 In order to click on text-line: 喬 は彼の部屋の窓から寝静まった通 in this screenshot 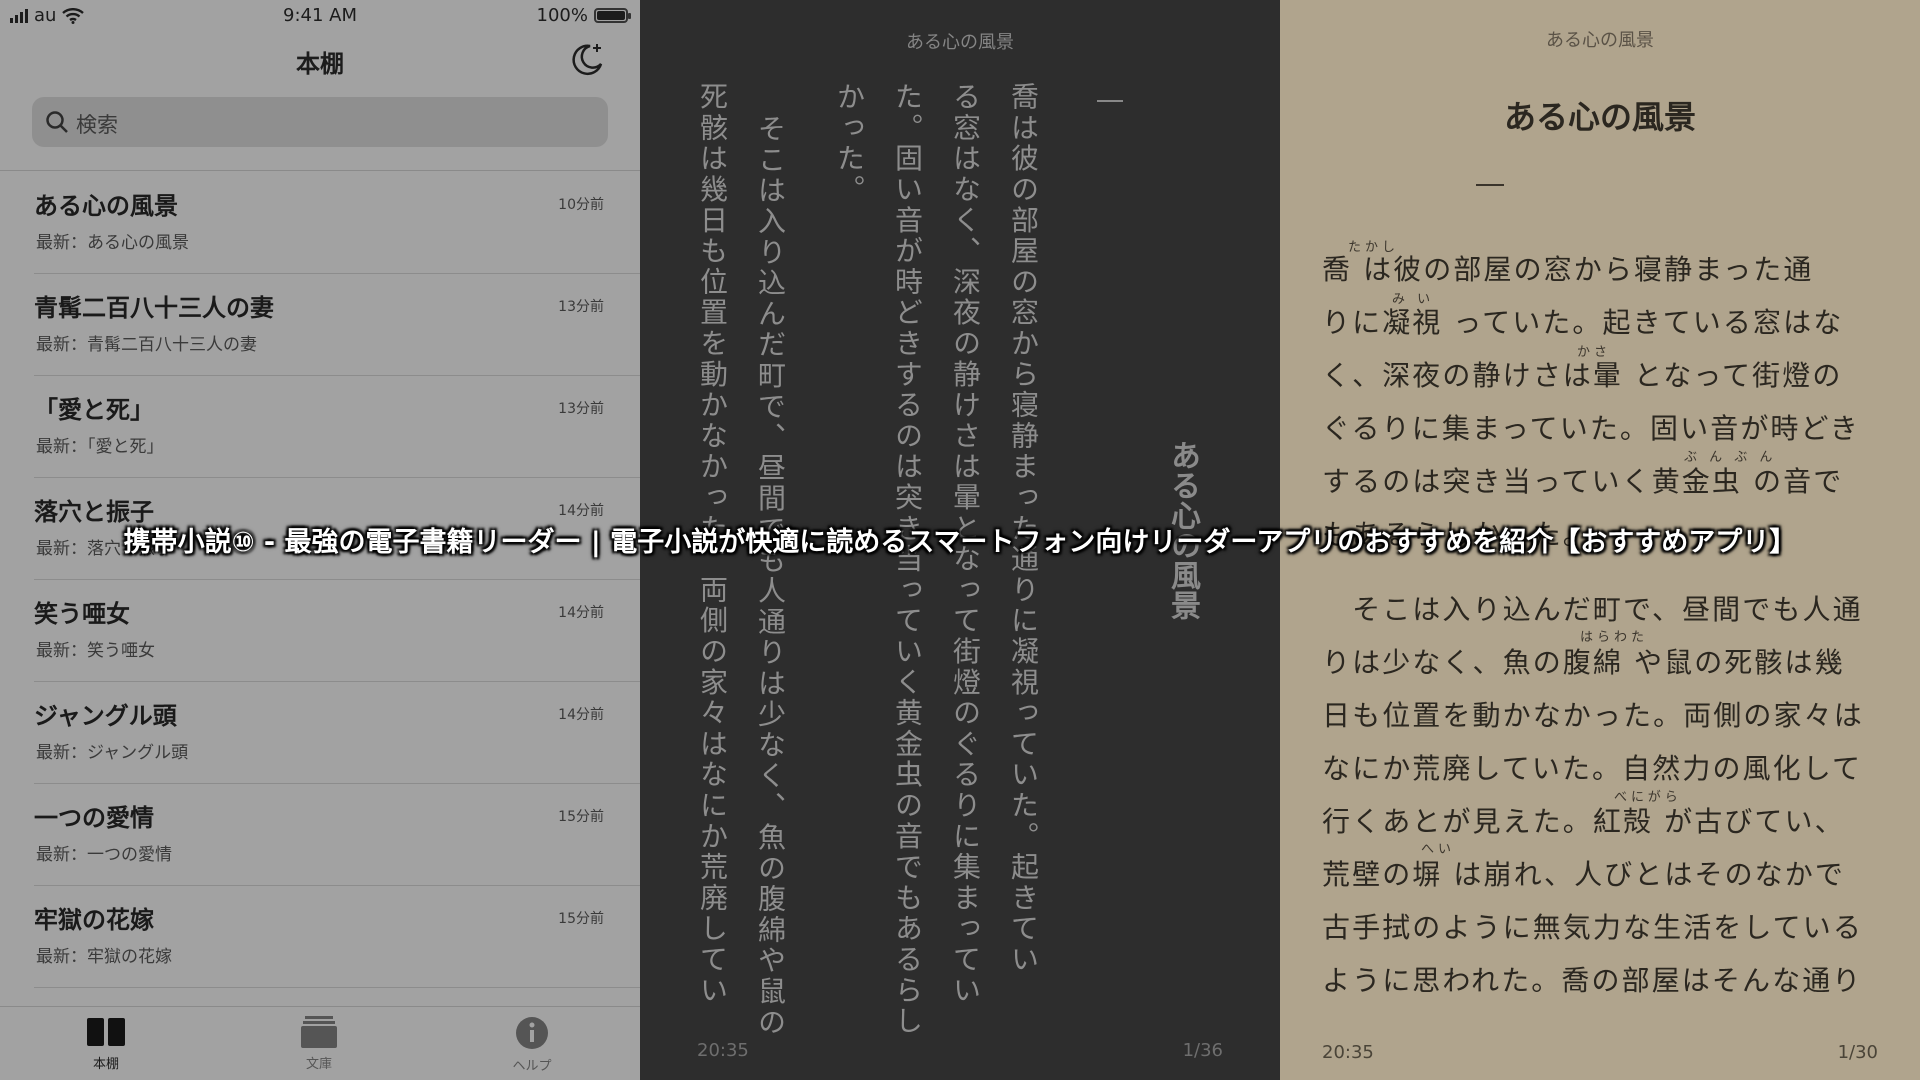, I will do `click(1568, 269)`.